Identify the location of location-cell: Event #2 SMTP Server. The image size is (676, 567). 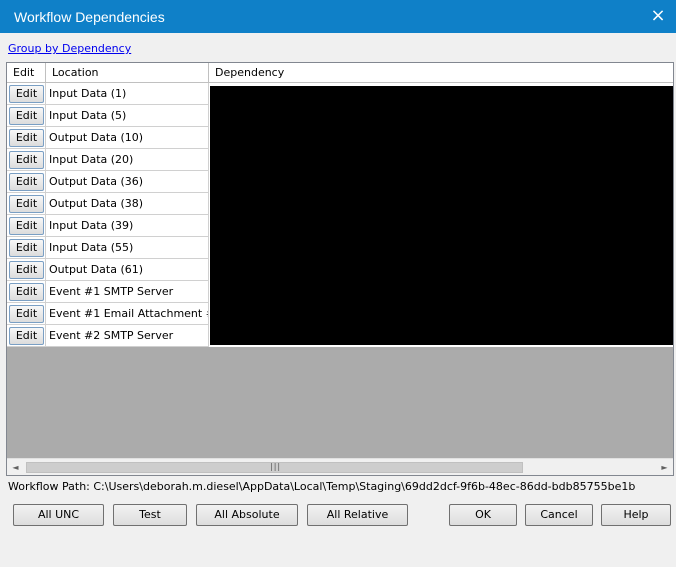
(127, 336).